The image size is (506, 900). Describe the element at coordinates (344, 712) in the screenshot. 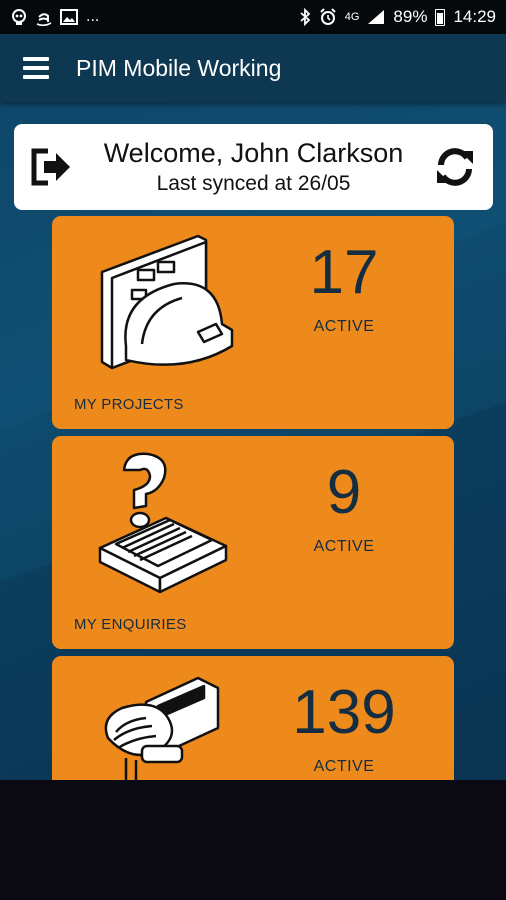

I see `contacts-count: 139` at that location.